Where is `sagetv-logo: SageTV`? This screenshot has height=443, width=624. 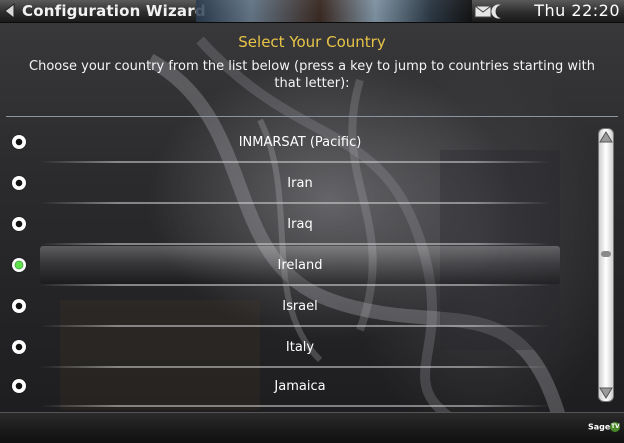 sagetv-logo: SageTV is located at coordinates (604, 427).